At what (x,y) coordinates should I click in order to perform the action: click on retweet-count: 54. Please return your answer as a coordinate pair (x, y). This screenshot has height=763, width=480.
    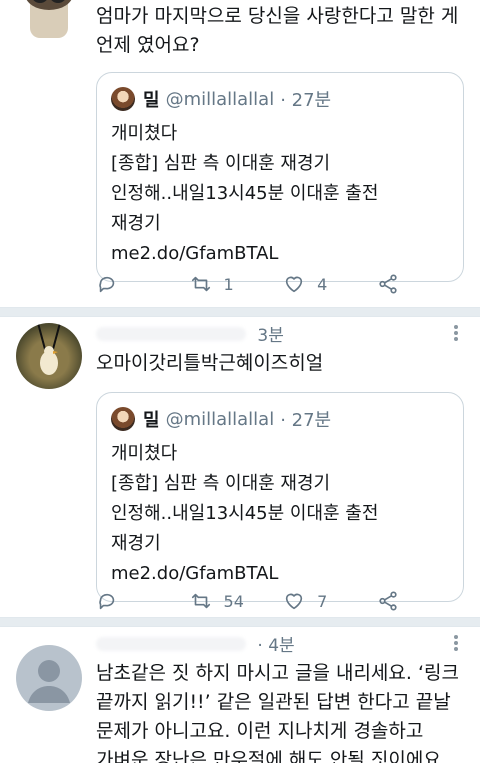
    Looking at the image, I should click on (233, 601).